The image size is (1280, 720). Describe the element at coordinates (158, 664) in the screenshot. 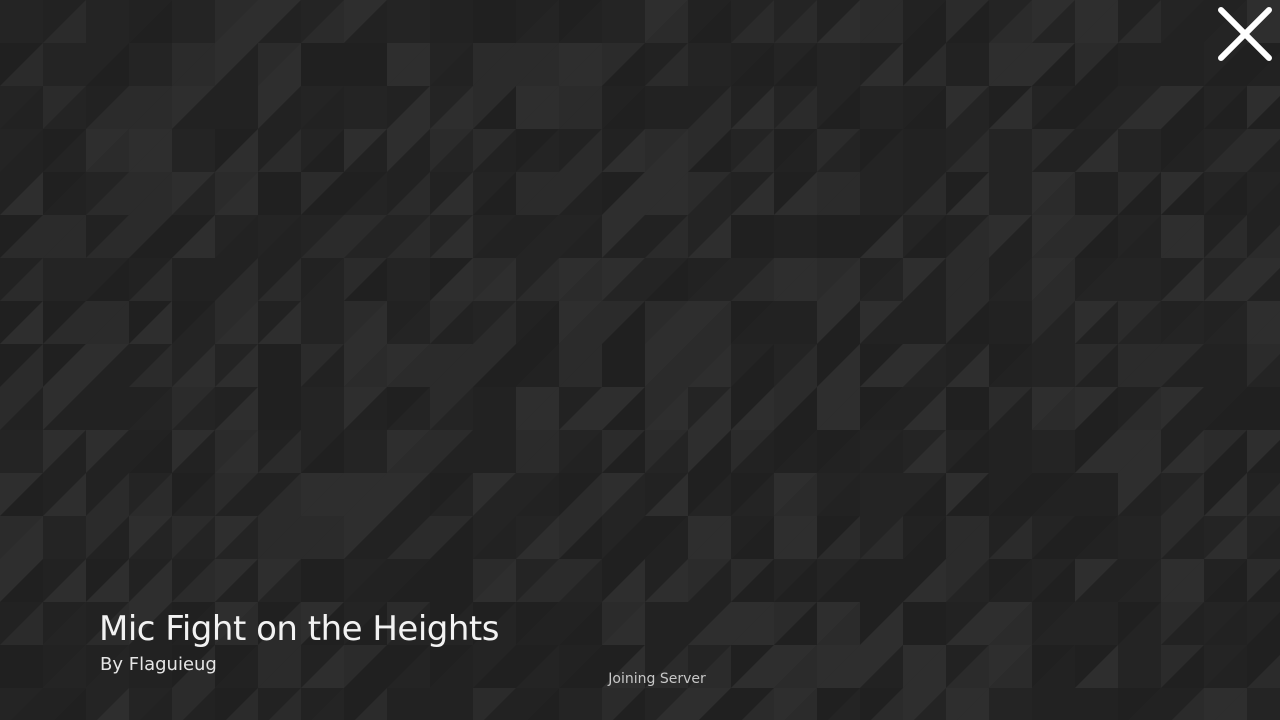

I see `game-author: By Flaguieug` at that location.